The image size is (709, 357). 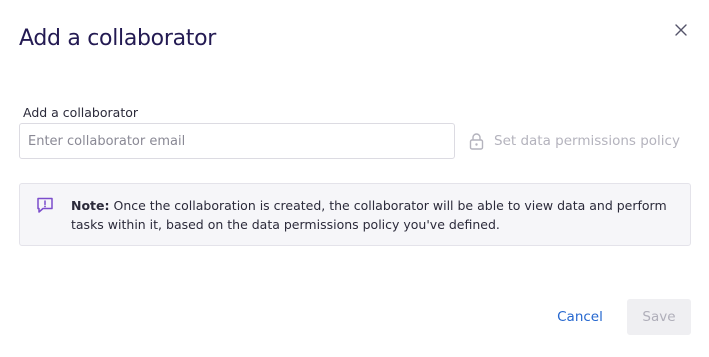 I want to click on cancel-button: Cancel, so click(x=580, y=317).